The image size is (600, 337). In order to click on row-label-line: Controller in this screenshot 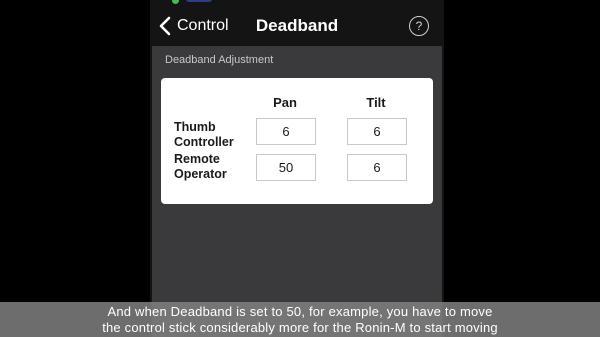, I will do `click(204, 142)`.